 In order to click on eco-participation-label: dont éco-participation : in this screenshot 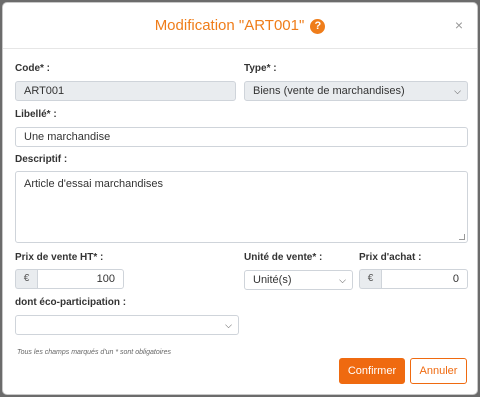, I will do `click(71, 302)`.